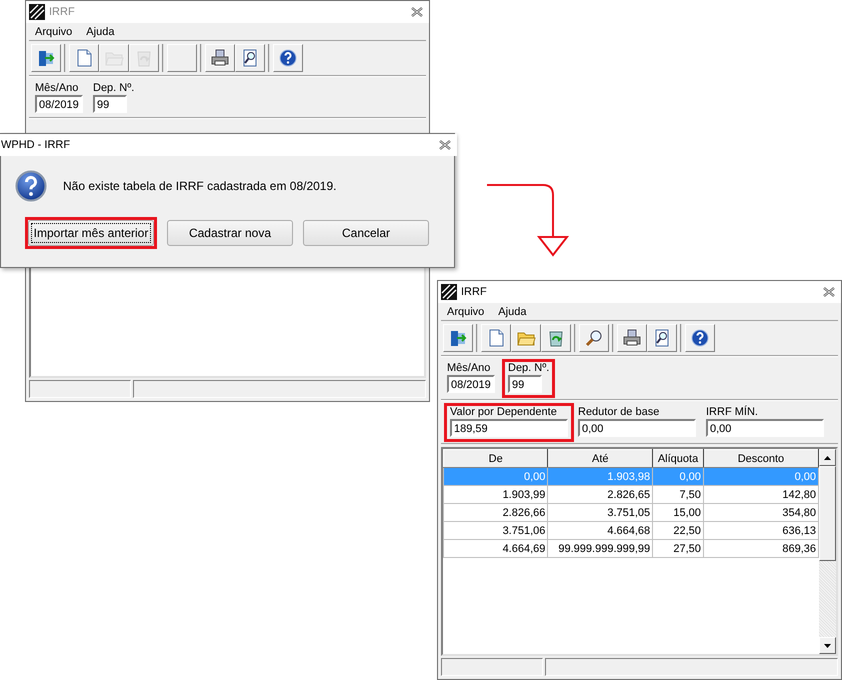 The height and width of the screenshot is (680, 842). I want to click on table-cell: 869,36, so click(760, 549).